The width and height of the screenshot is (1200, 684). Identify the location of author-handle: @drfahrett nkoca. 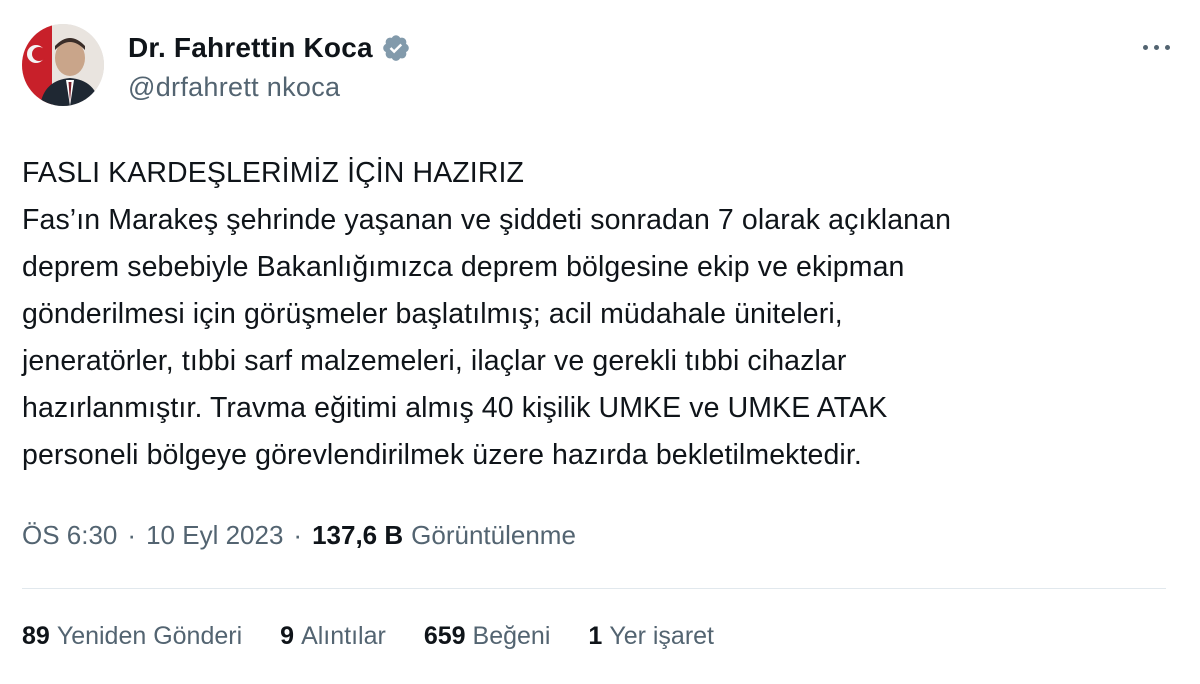
(269, 87).